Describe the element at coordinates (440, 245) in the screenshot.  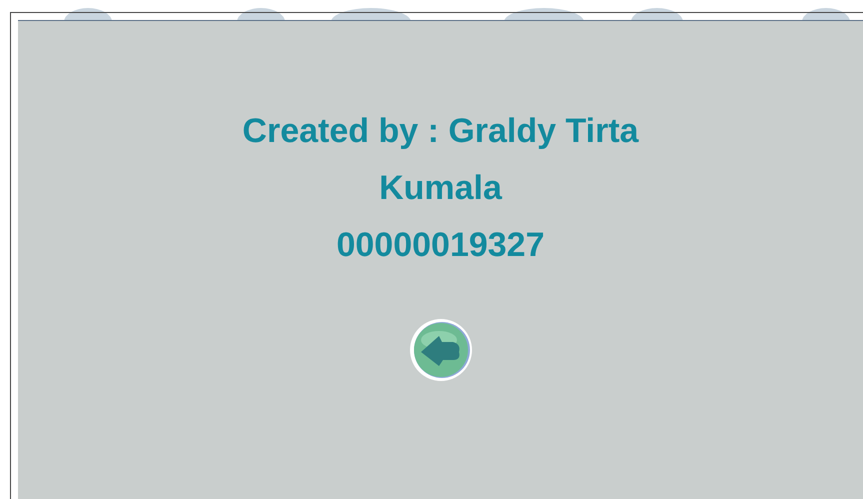
I see `student-id-text: 00000019327` at that location.